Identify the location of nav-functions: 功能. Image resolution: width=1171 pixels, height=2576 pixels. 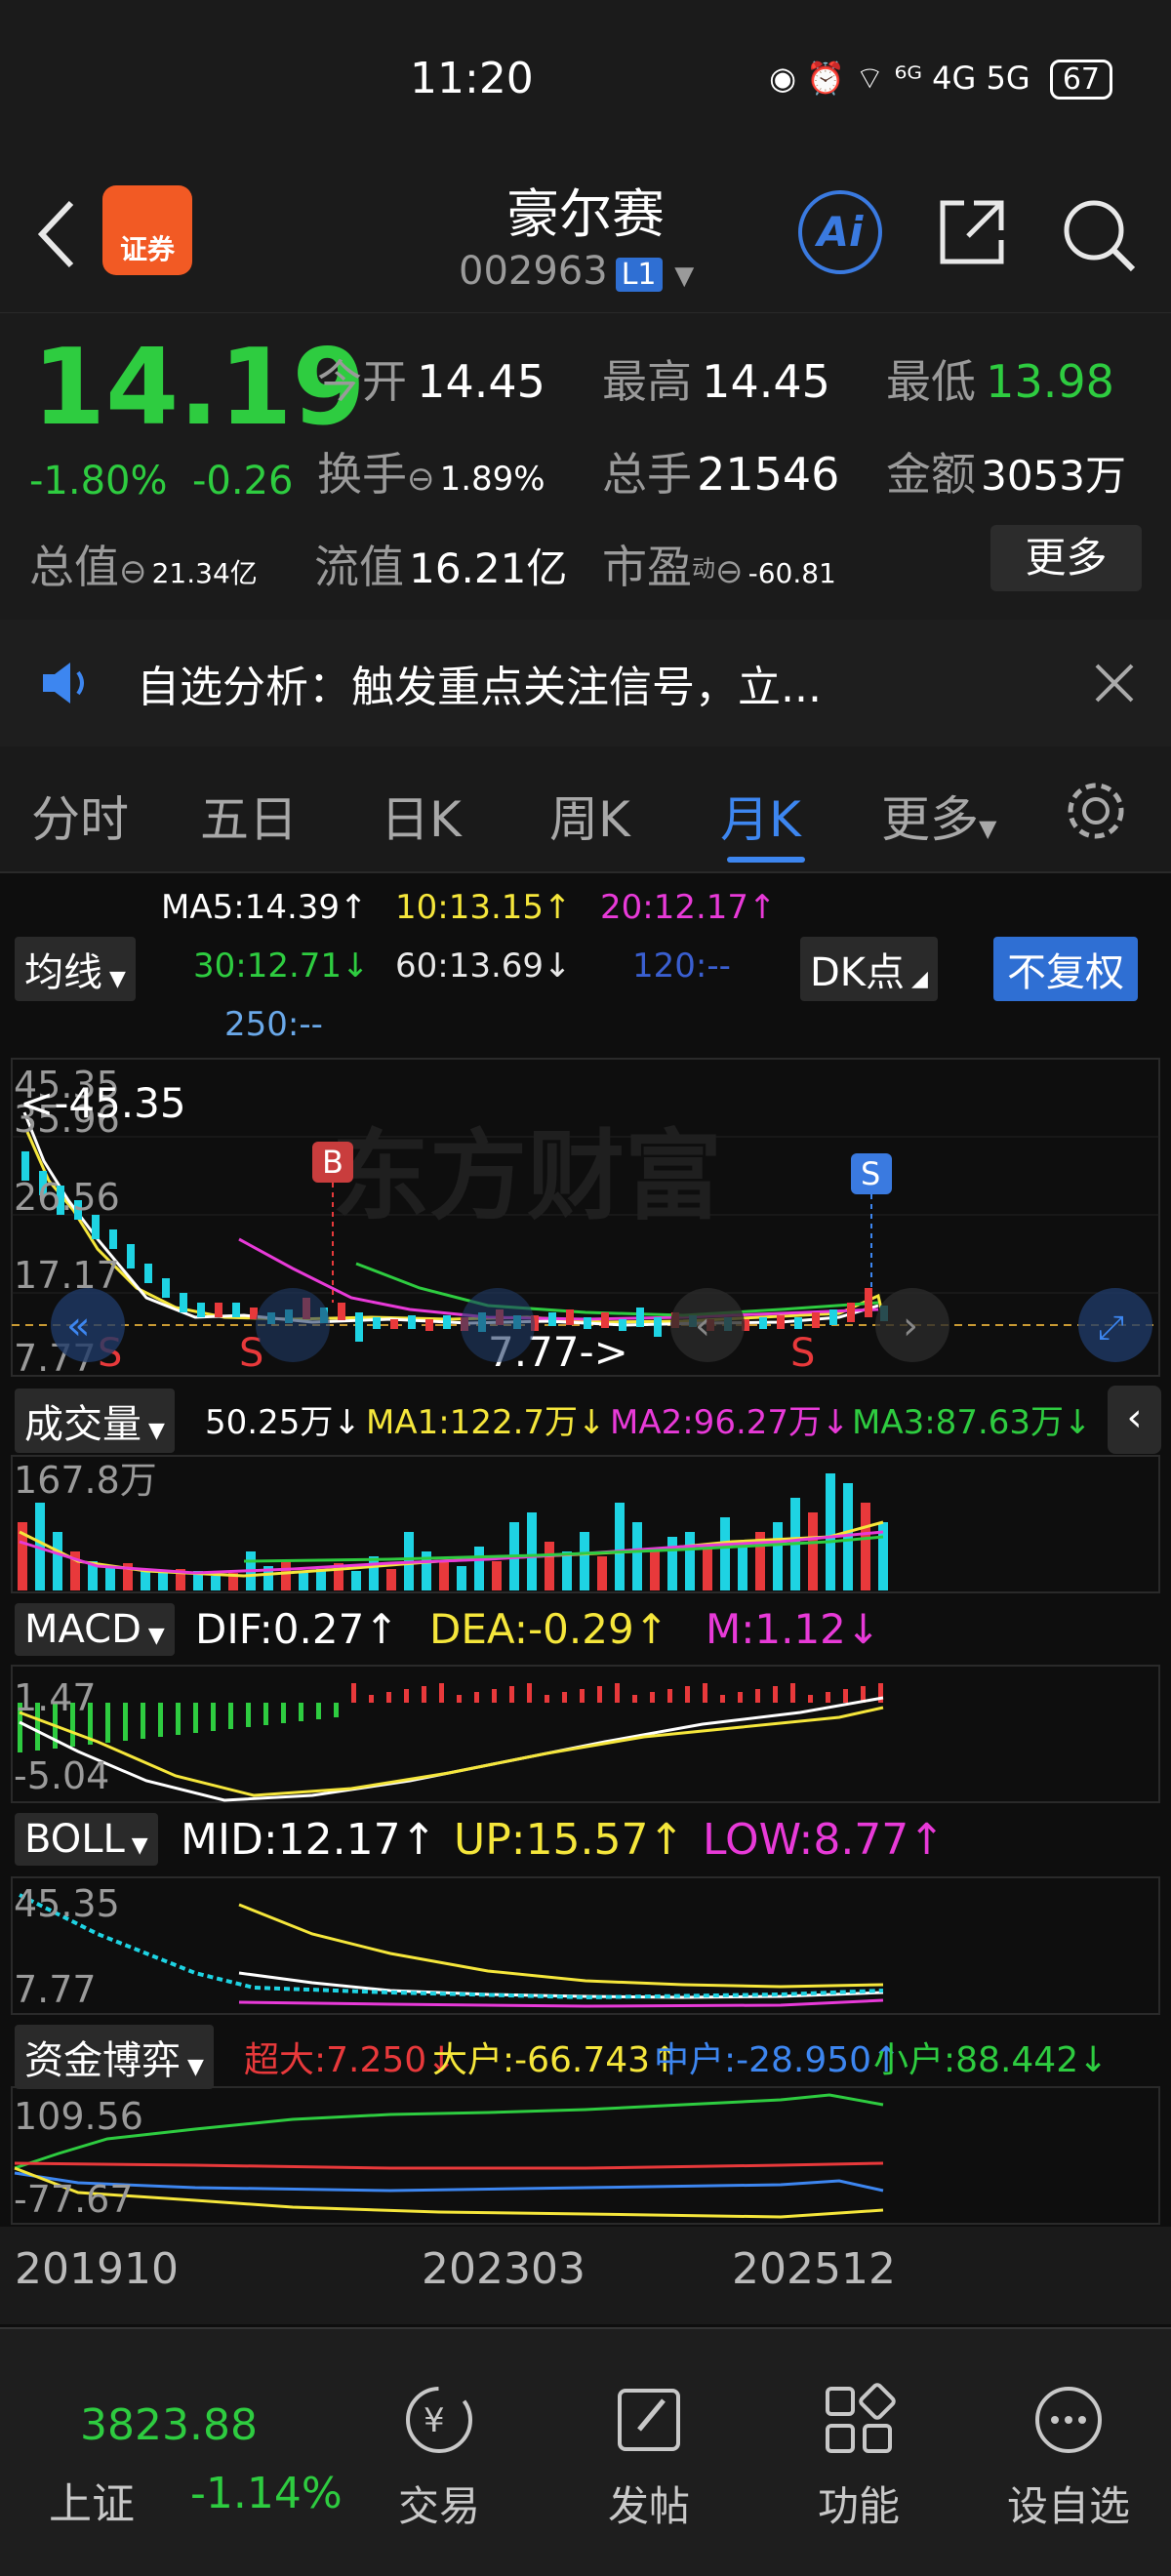
(859, 2503).